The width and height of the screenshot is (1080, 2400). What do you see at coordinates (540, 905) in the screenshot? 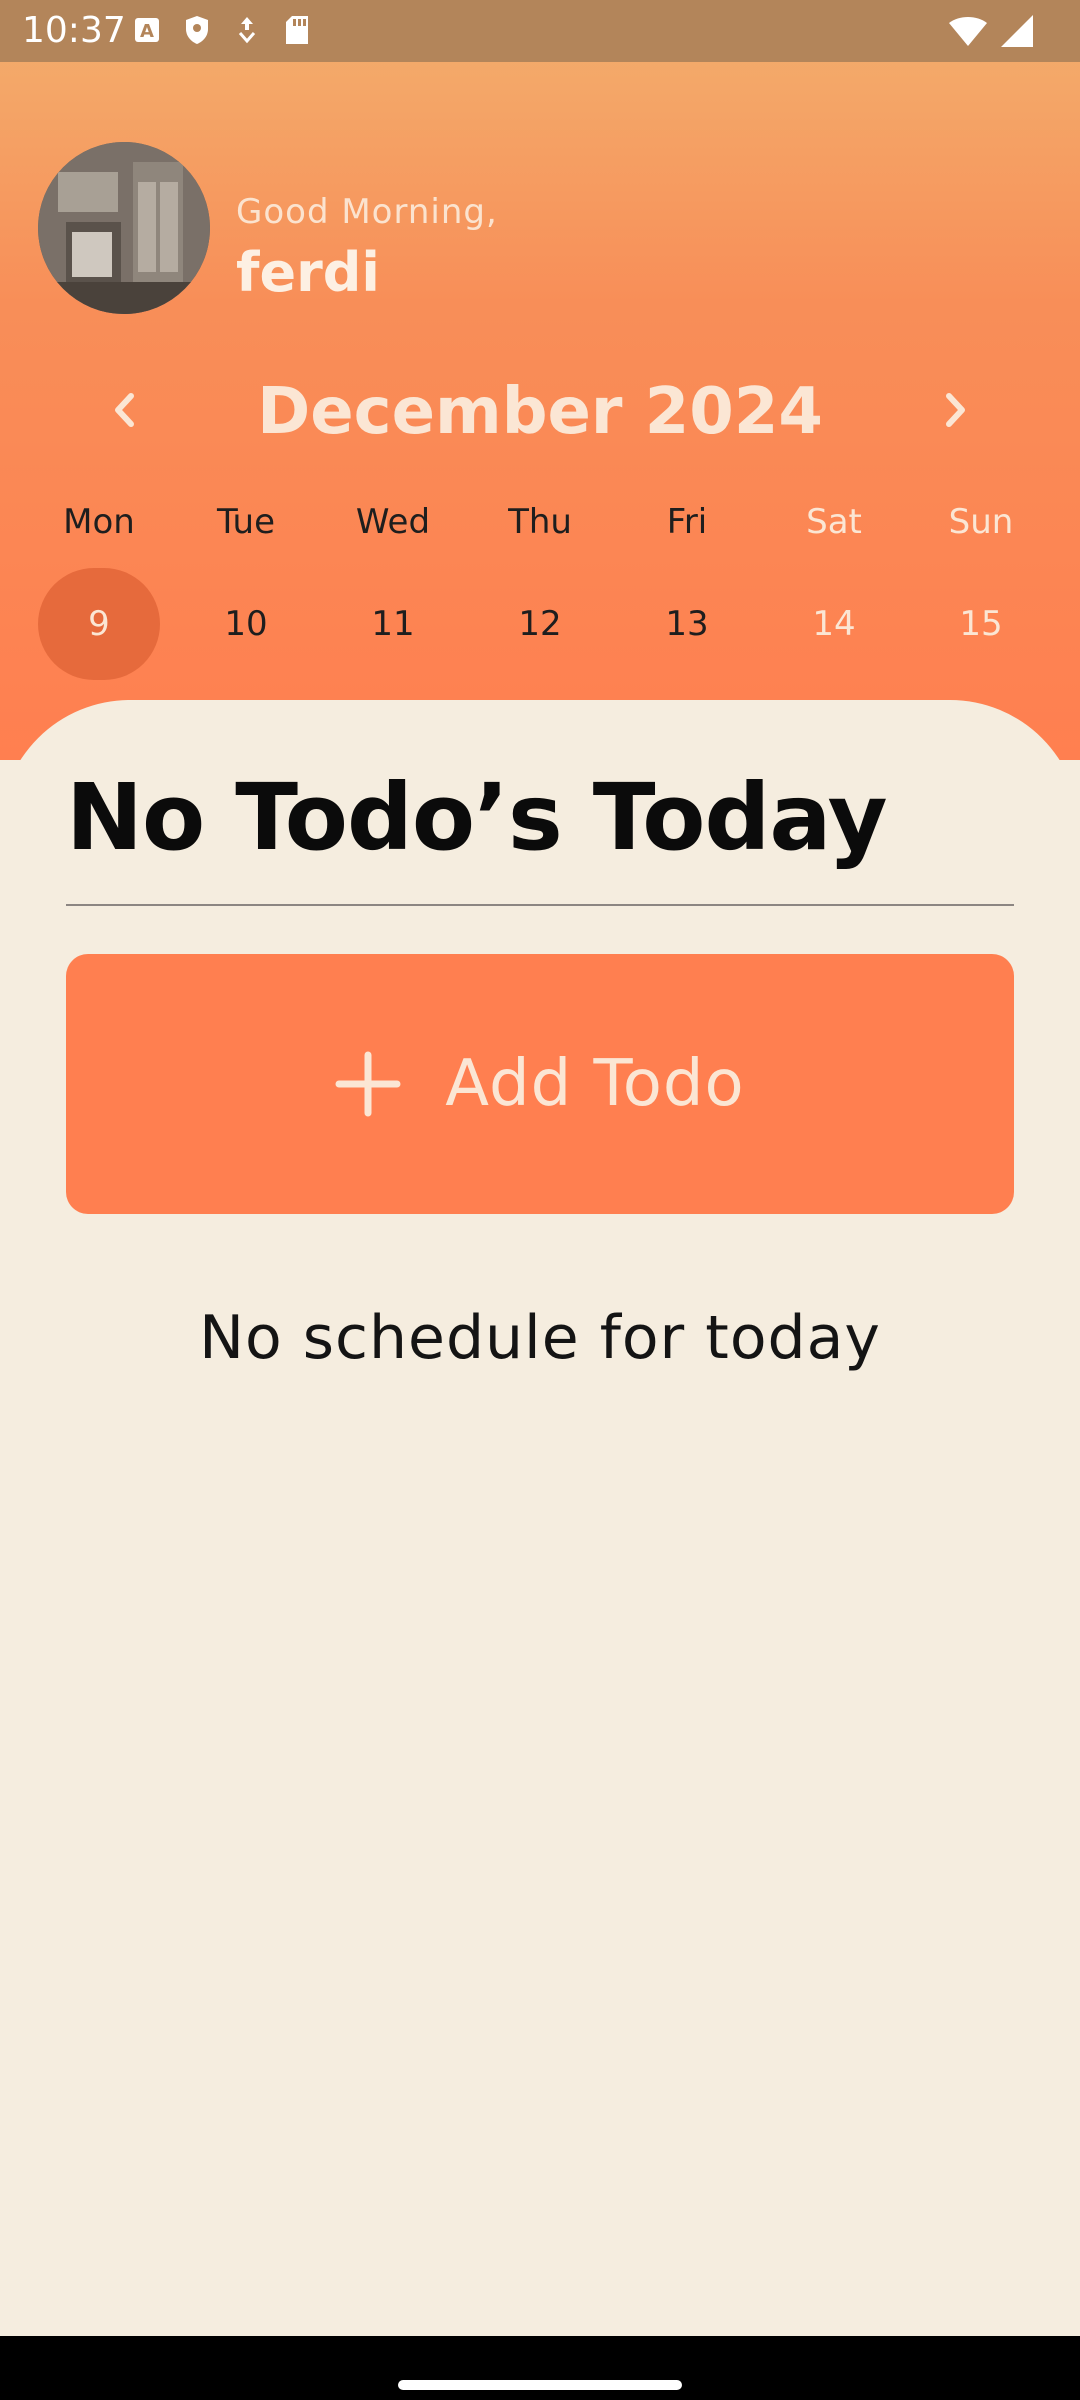
I see `divider` at bounding box center [540, 905].